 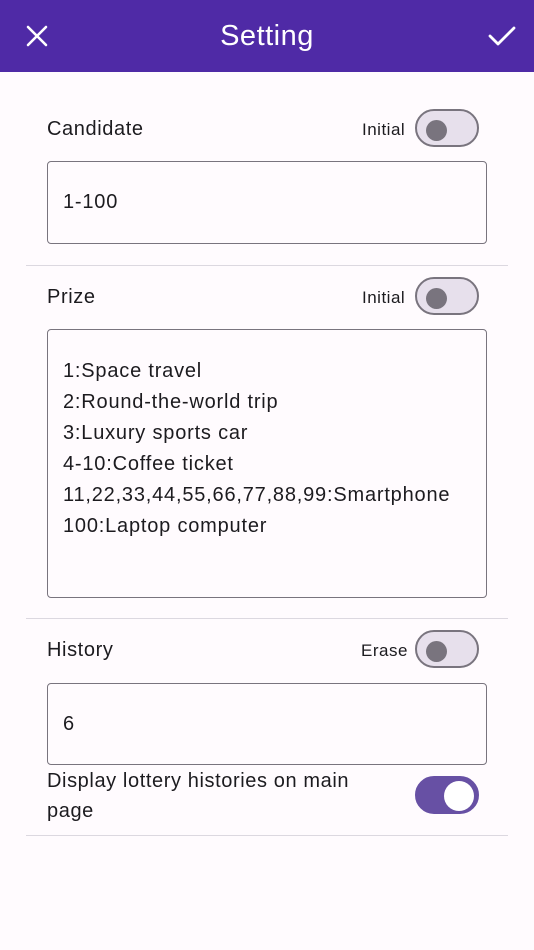 I want to click on divider, so click(x=267, y=835).